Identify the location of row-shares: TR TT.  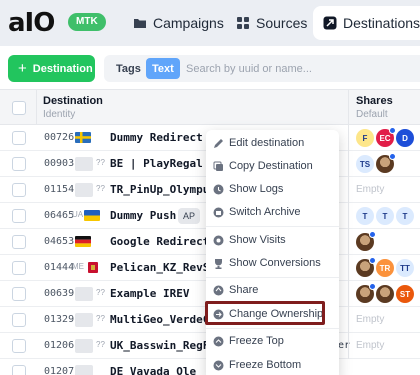
(385, 267).